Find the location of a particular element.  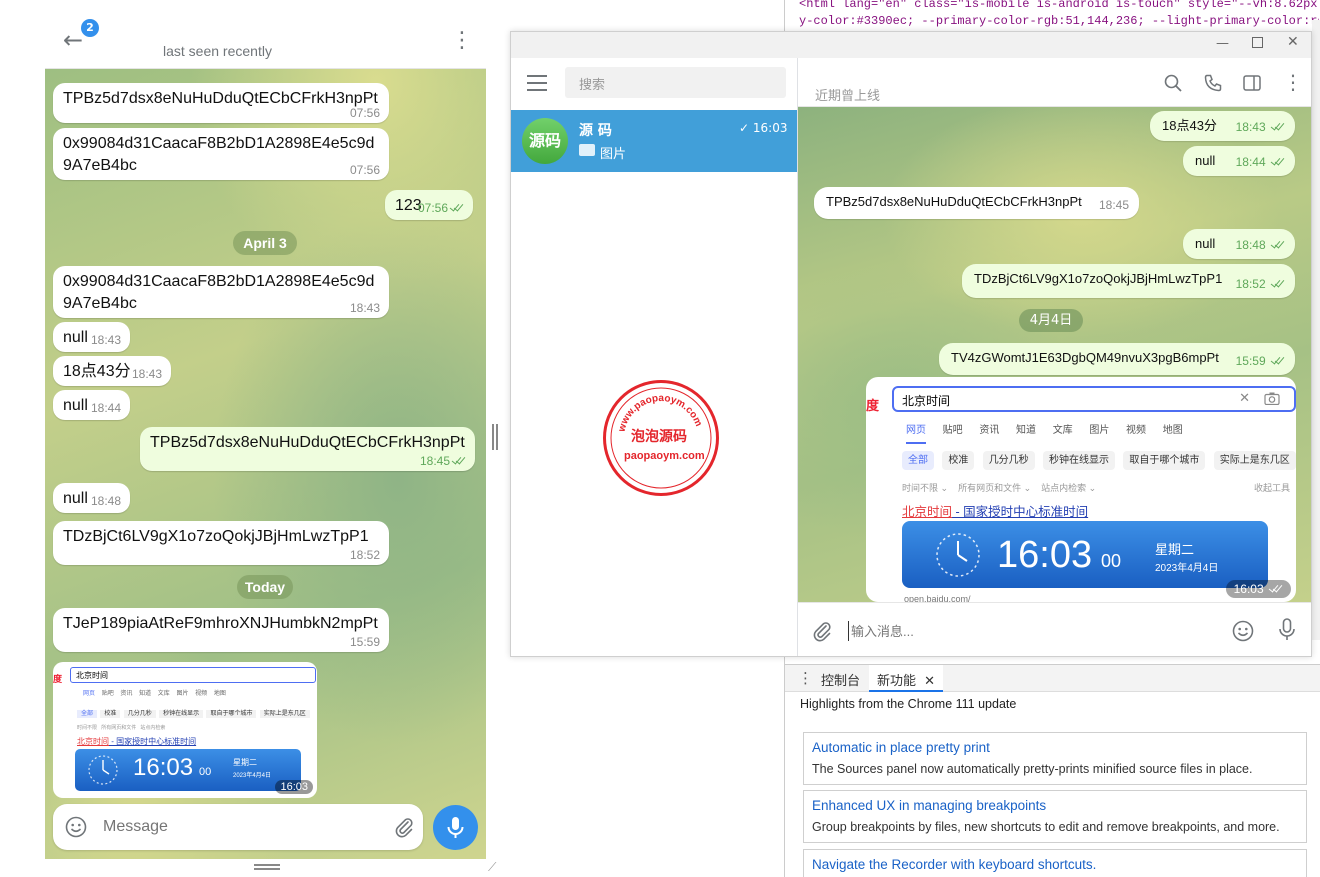

card-title-link: Enhanced UX in managing breakpoints is located at coordinates (1055, 802).